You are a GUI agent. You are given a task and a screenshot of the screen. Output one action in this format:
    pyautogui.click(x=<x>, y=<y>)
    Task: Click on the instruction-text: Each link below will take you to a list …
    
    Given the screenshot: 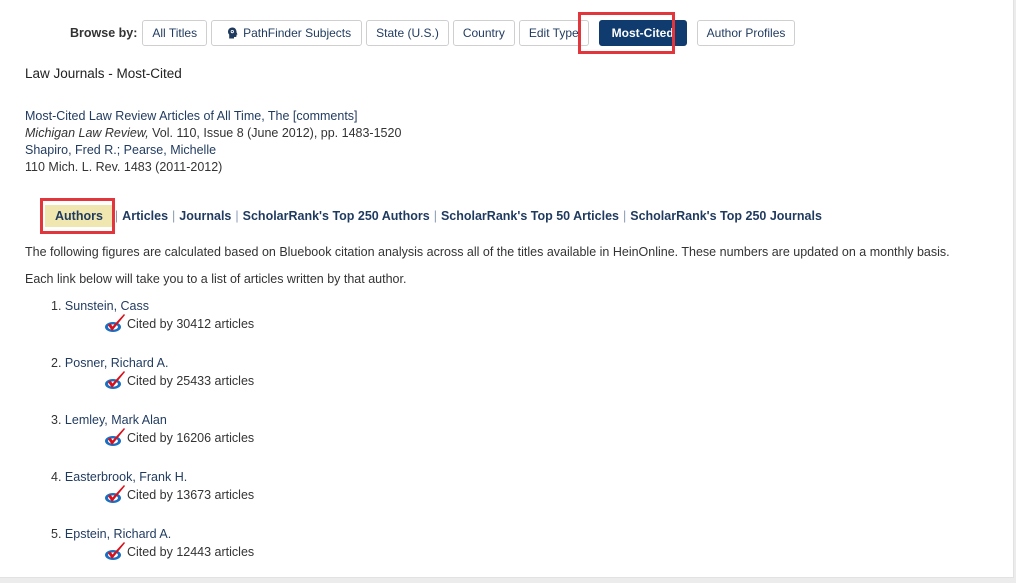 What is the action you would take?
    pyautogui.click(x=216, y=279)
    